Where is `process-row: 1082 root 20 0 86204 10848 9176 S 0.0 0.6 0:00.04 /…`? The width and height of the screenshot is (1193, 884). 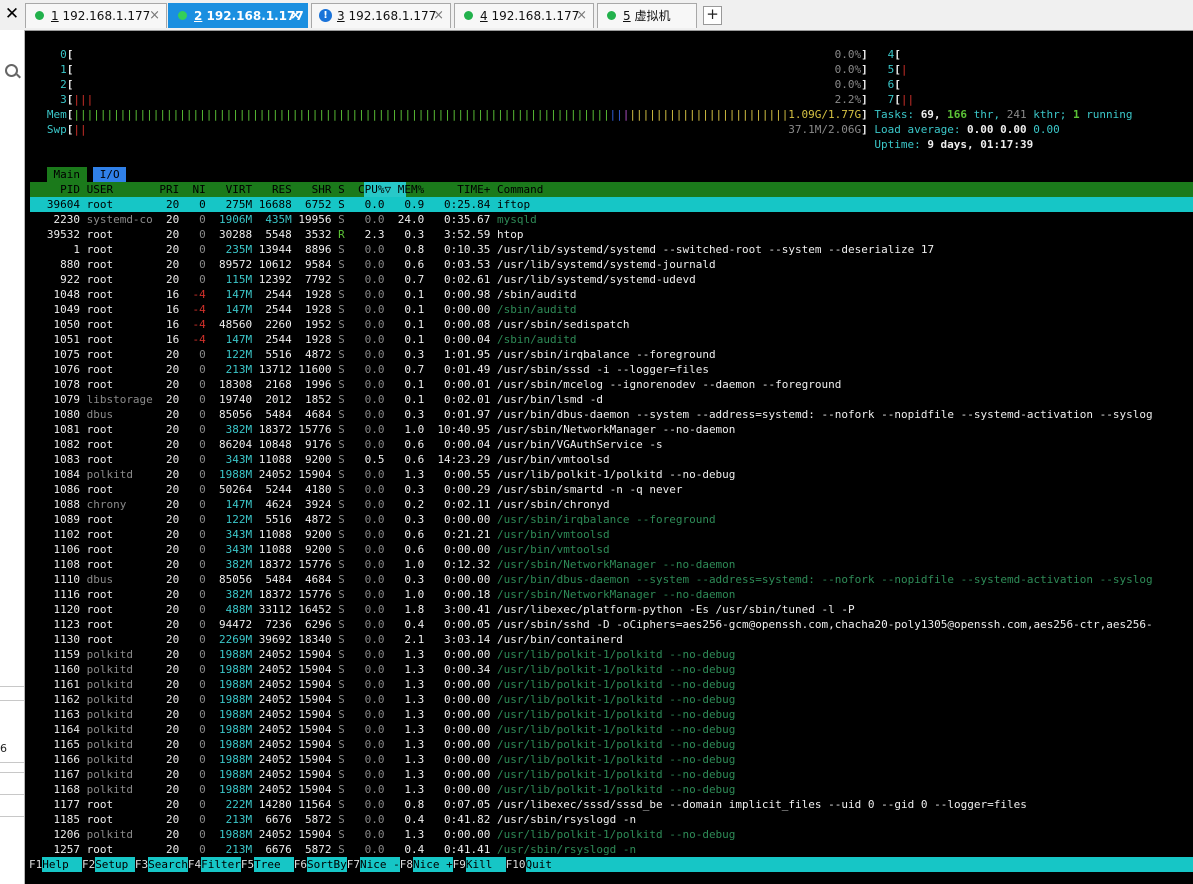 process-row: 1082 root 20 0 86204 10848 9176 S 0.0 0.6 0:00.04 /… is located at coordinates (609, 444).